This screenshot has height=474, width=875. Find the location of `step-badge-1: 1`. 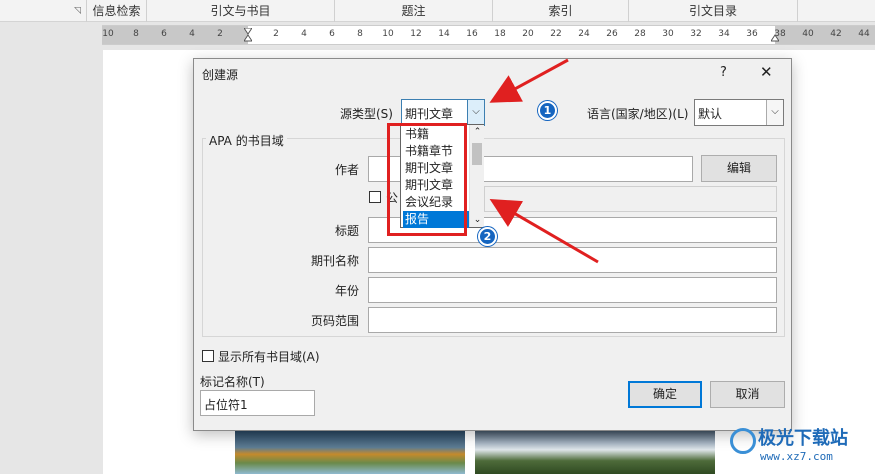

step-badge-1: 1 is located at coordinates (547, 110).